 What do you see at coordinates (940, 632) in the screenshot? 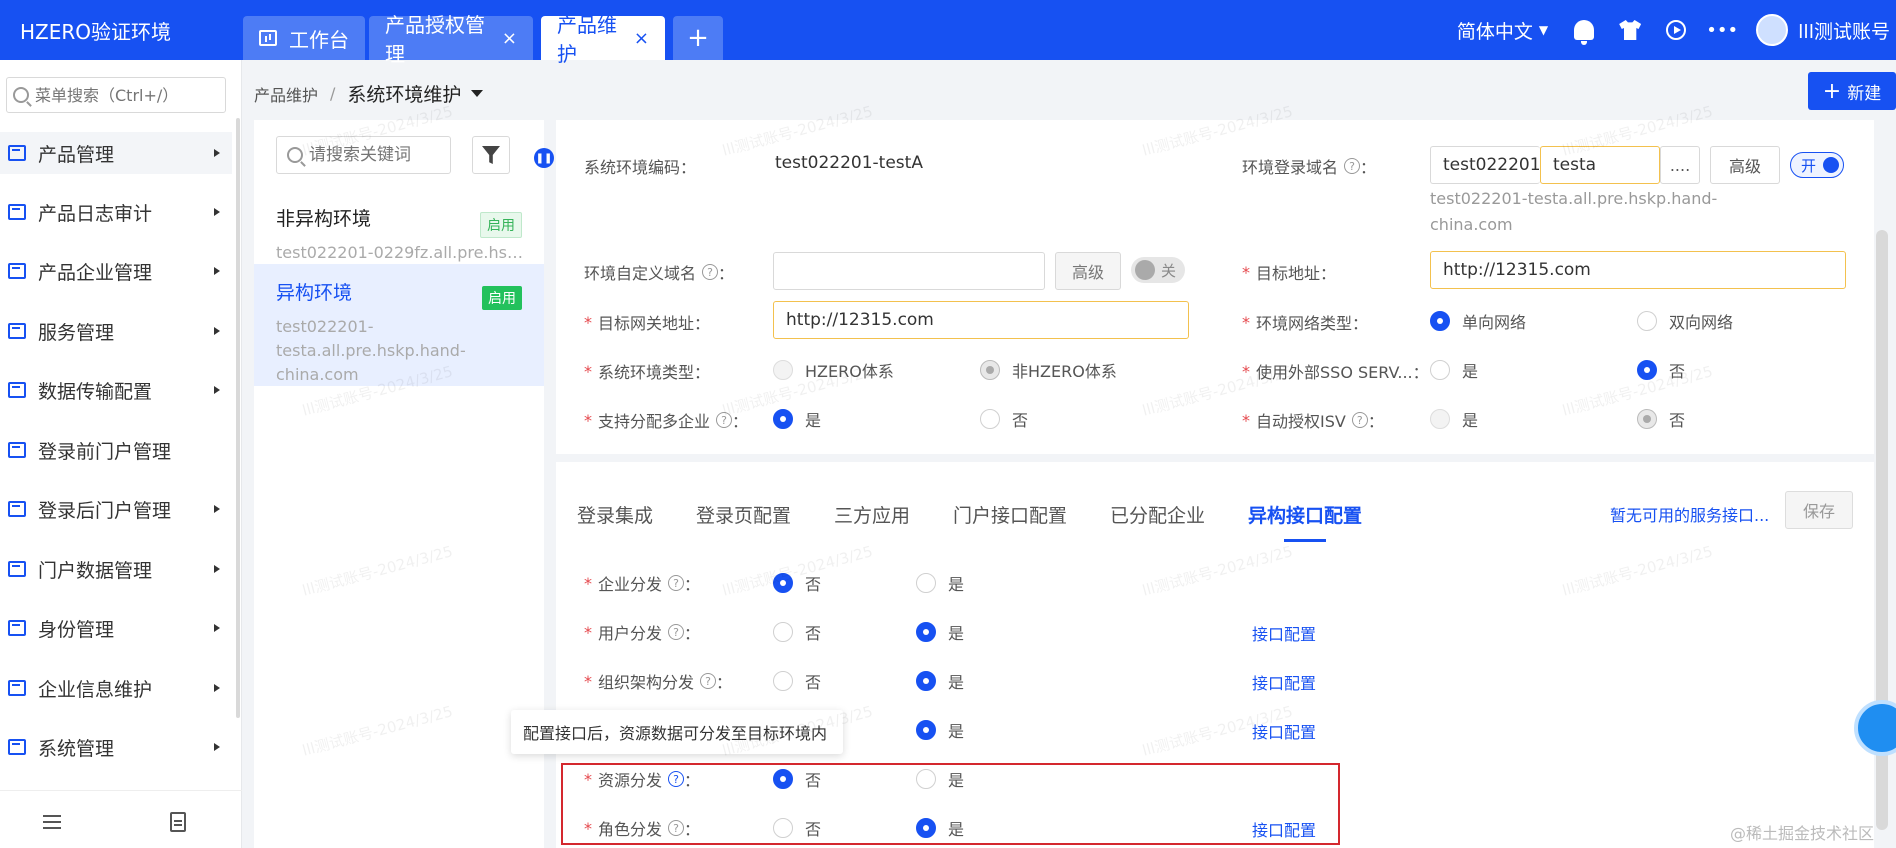
I see `user-dist-yes-radio: 是` at bounding box center [940, 632].